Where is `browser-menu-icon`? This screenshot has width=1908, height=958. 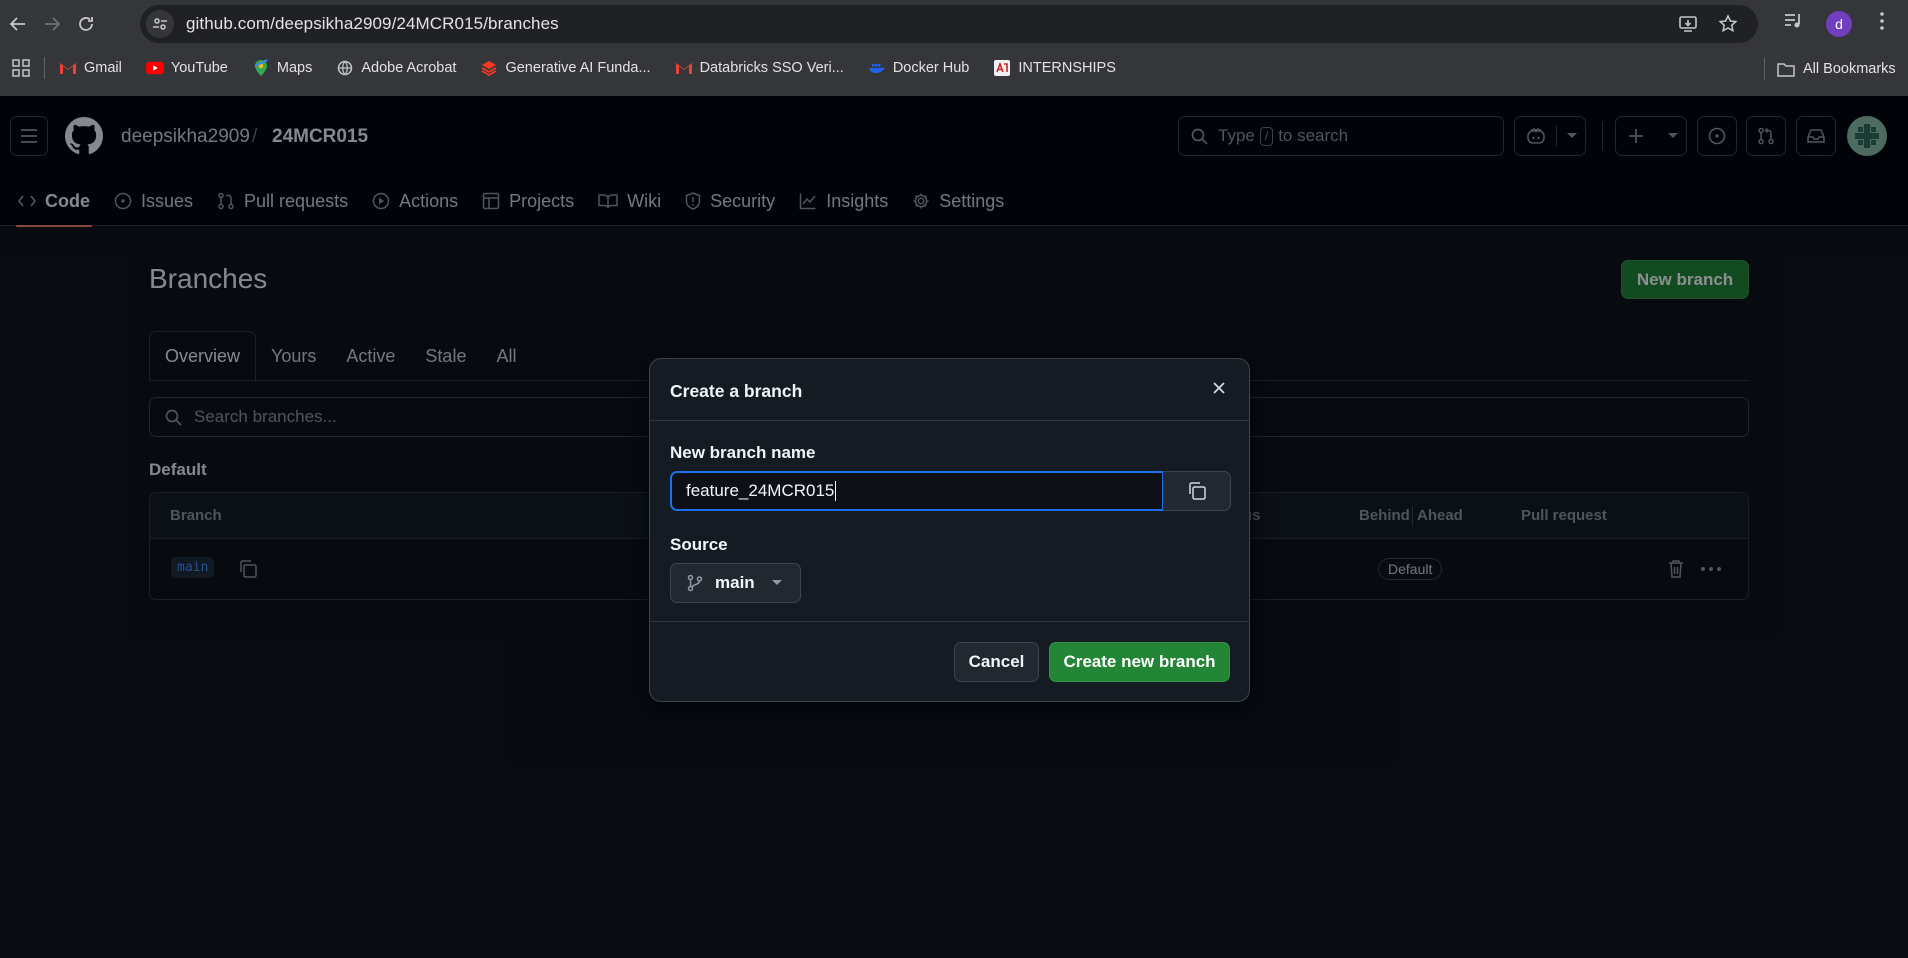
browser-menu-icon is located at coordinates (1882, 21).